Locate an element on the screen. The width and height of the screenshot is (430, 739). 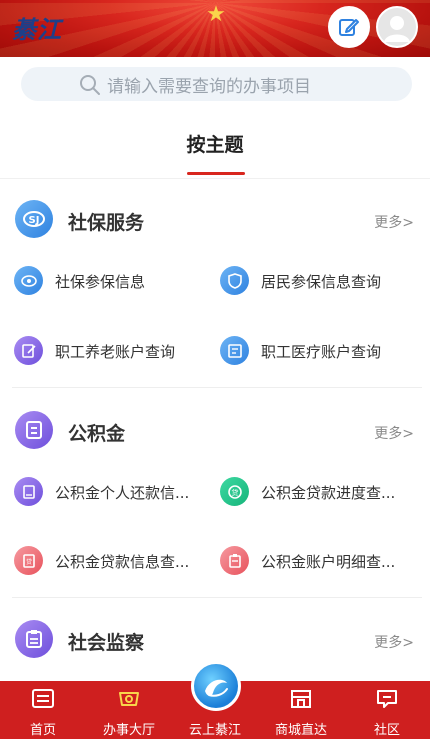
svg-text: SJ is located at coordinates (34, 220).